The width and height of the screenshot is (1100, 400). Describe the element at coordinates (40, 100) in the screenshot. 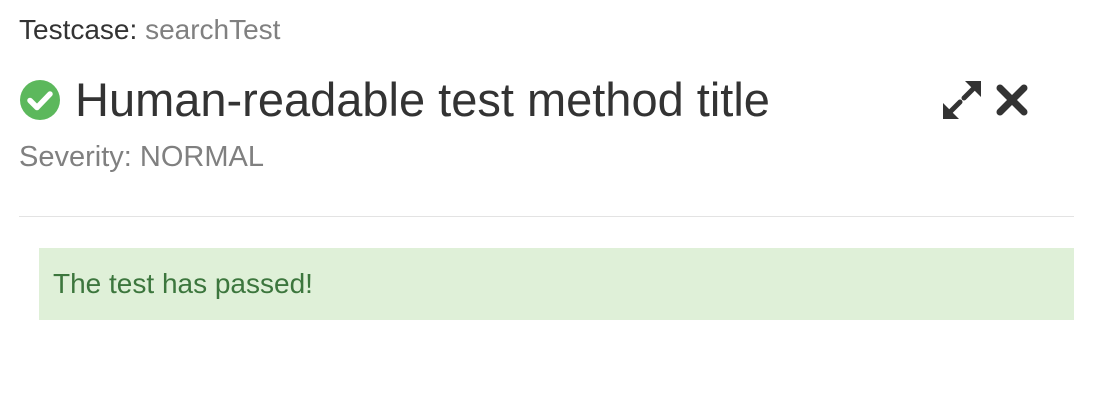

I see `check-circle-icon` at that location.